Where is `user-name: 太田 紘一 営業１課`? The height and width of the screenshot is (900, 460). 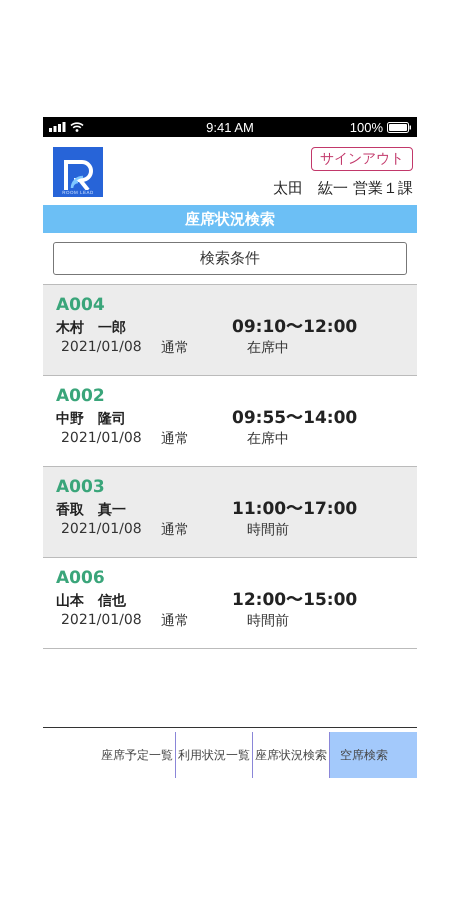 user-name: 太田 紘一 営業１課 is located at coordinates (343, 188).